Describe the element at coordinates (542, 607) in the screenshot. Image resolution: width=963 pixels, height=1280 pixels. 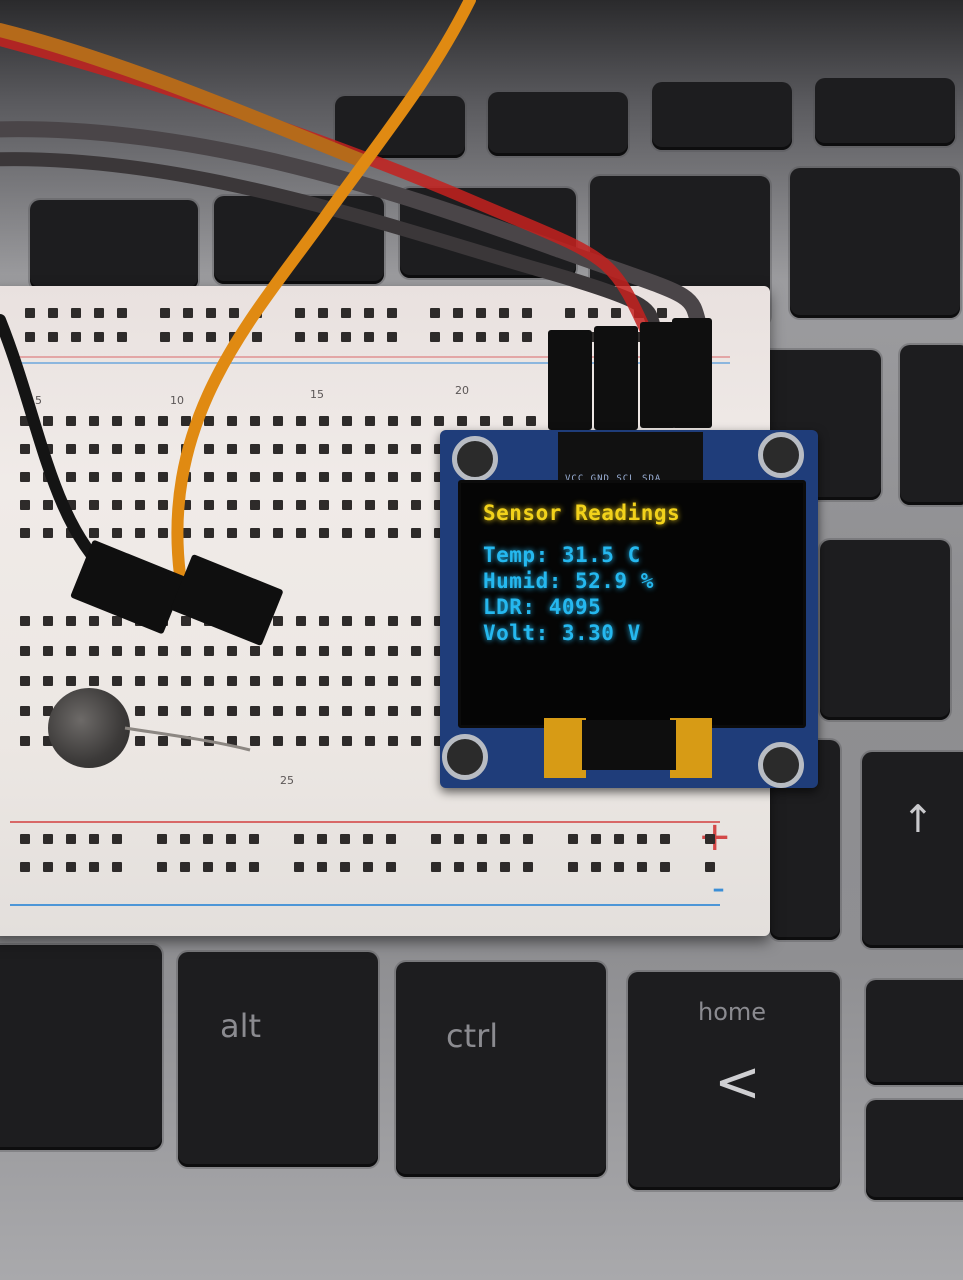
I see `ldr-reading: LDR: 4095` at that location.